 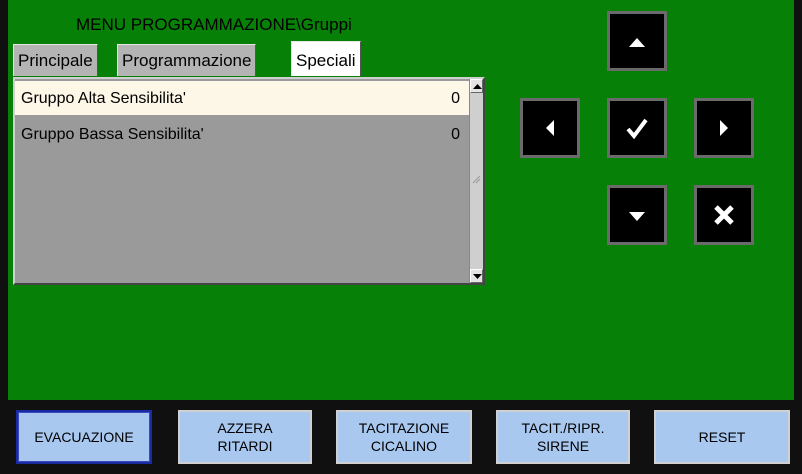 I want to click on scroll-down-button, so click(x=476, y=276).